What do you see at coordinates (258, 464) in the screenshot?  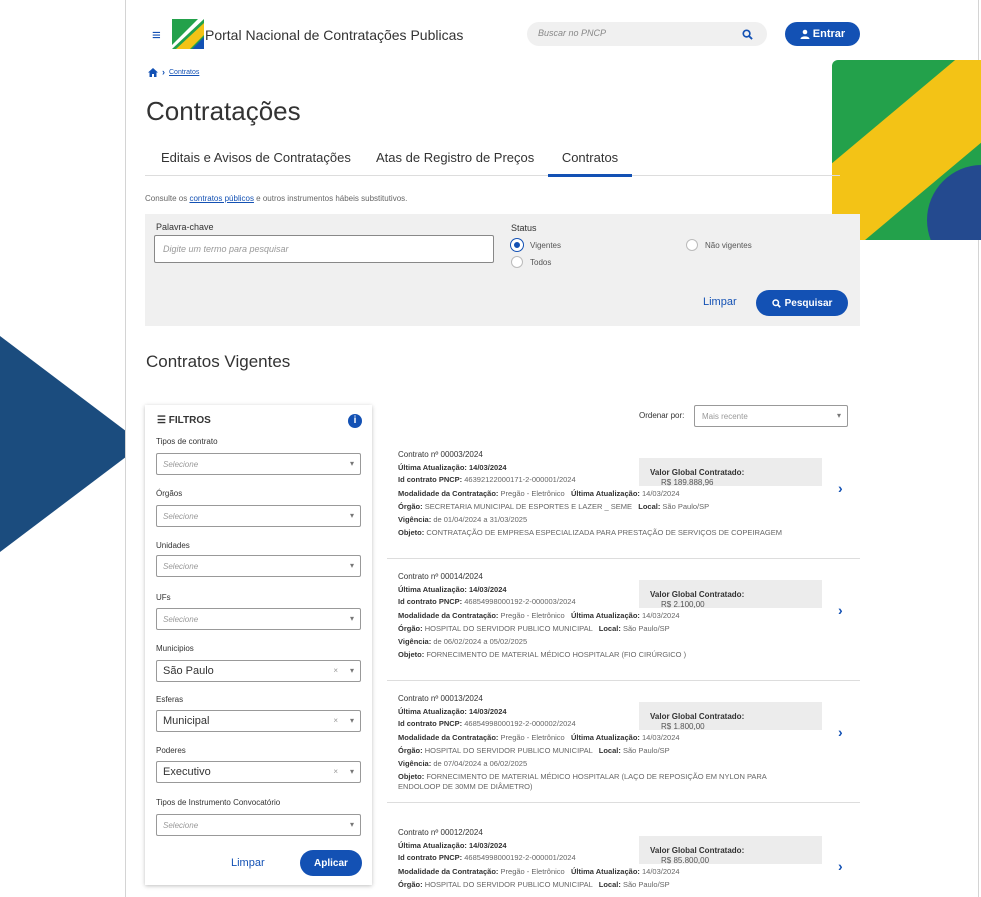 I see `filter-tipos-contrato-select: Selecione ▾` at bounding box center [258, 464].